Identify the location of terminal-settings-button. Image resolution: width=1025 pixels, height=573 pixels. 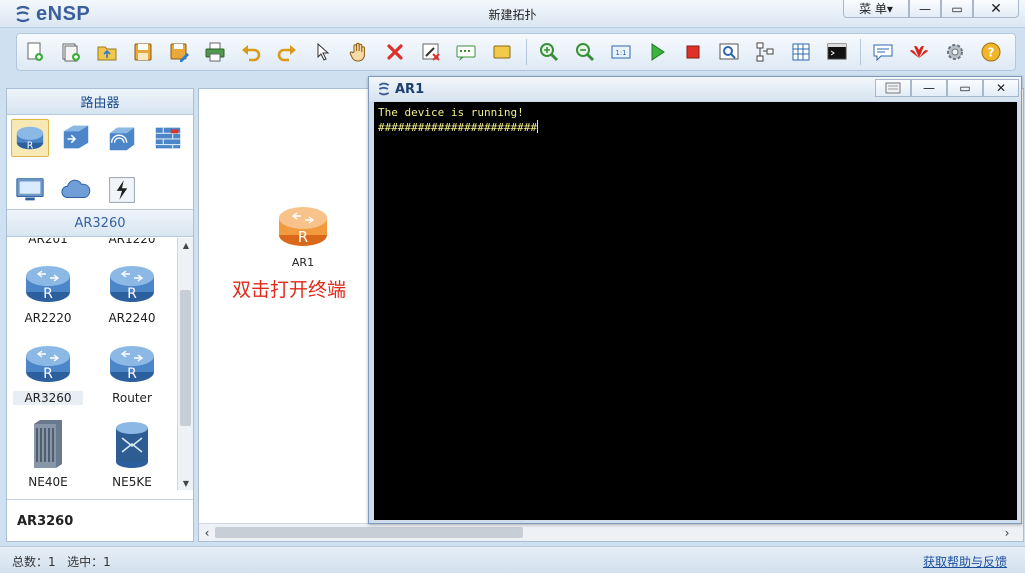
(893, 88).